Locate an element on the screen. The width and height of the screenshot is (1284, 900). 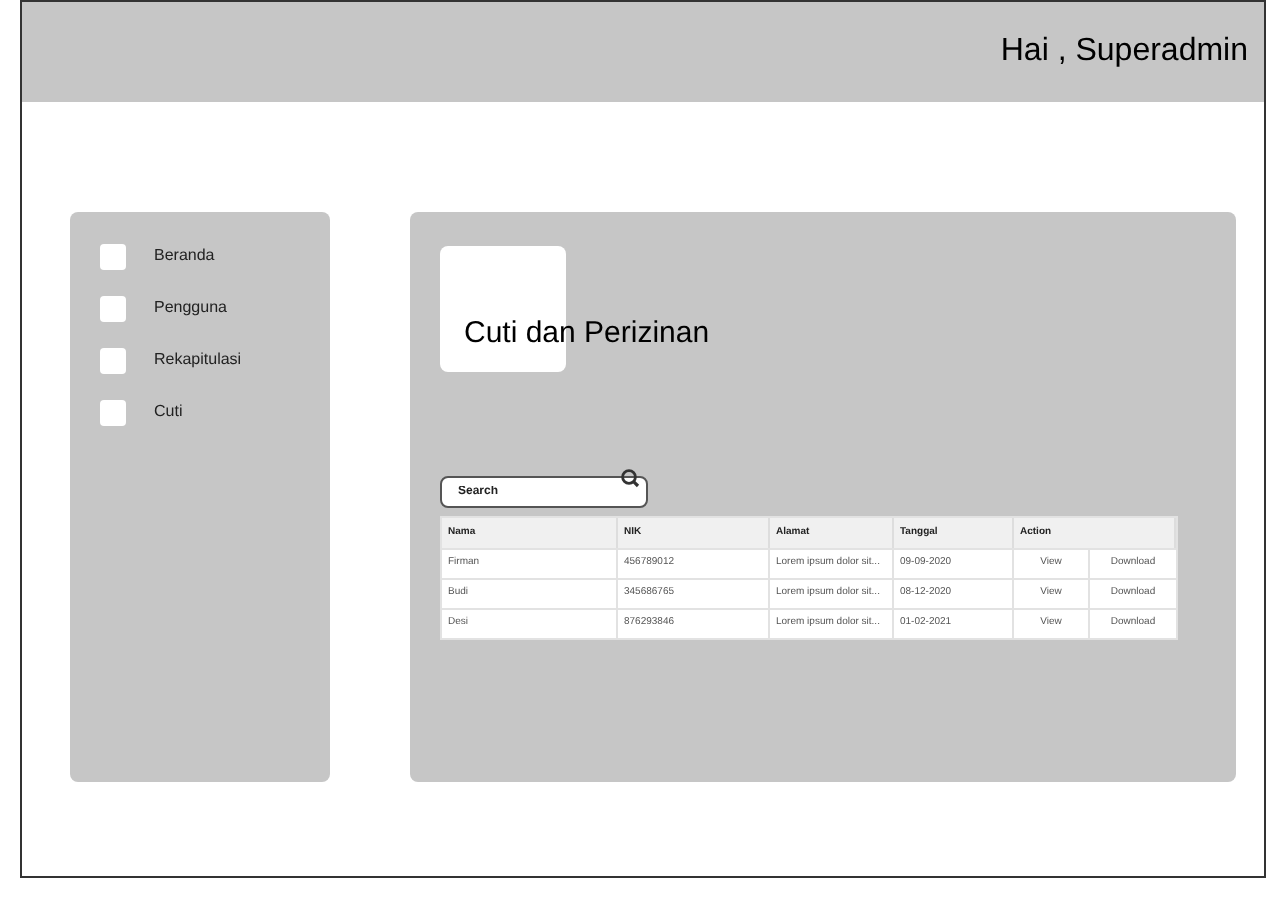
search-icon is located at coordinates (630, 478).